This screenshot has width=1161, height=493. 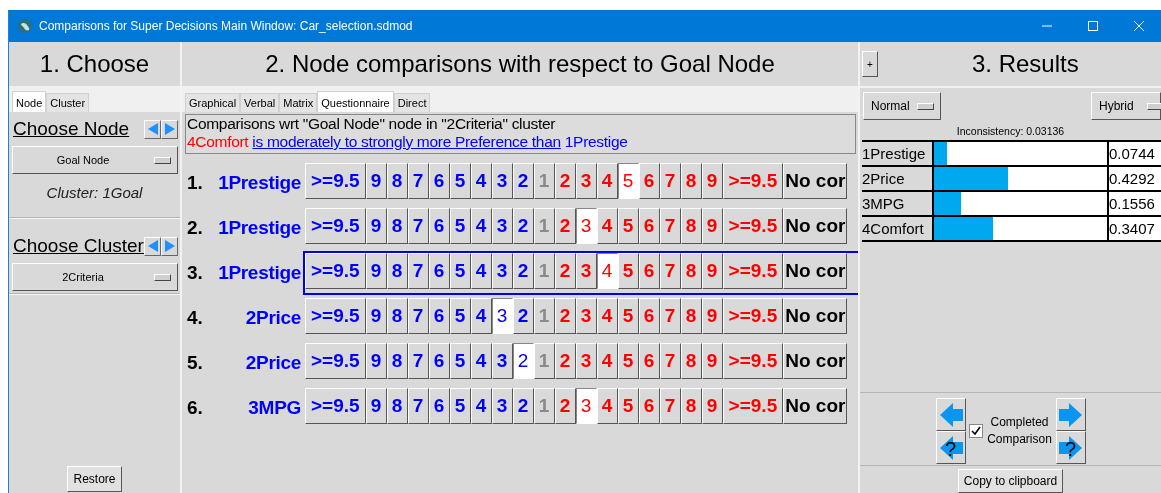 I want to click on tab: Graphical, so click(x=213, y=102).